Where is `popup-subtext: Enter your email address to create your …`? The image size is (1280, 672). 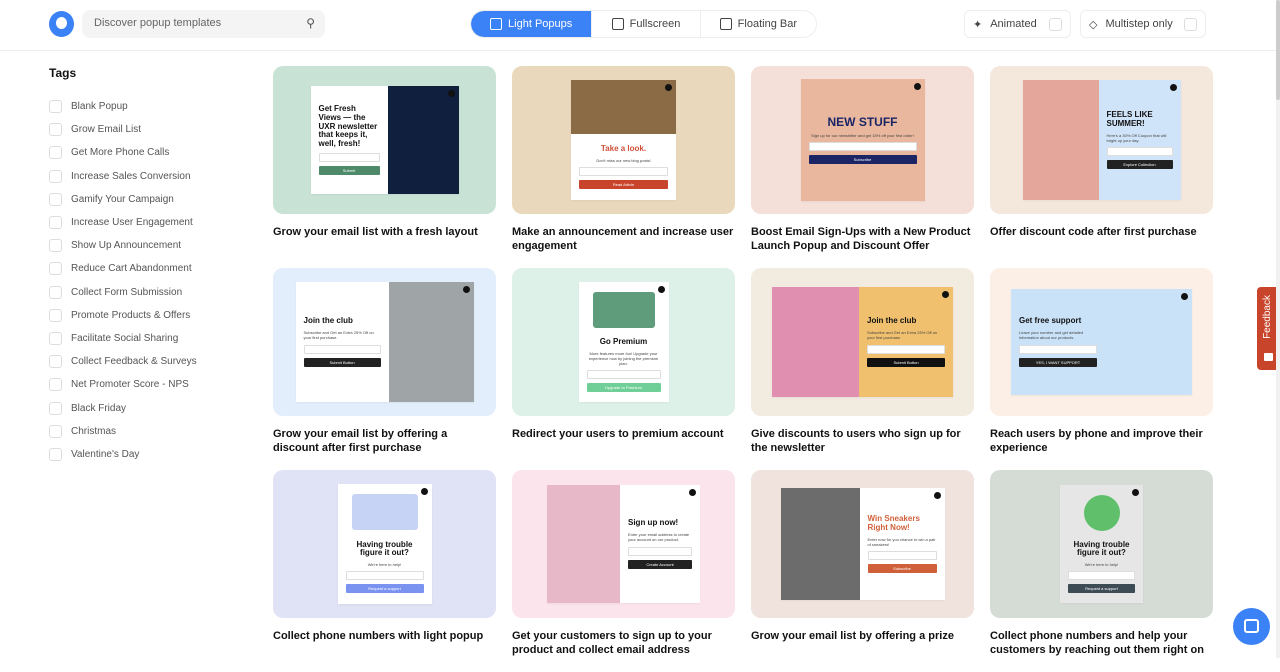
popup-subtext: Enter your email address to create your … is located at coordinates (659, 537).